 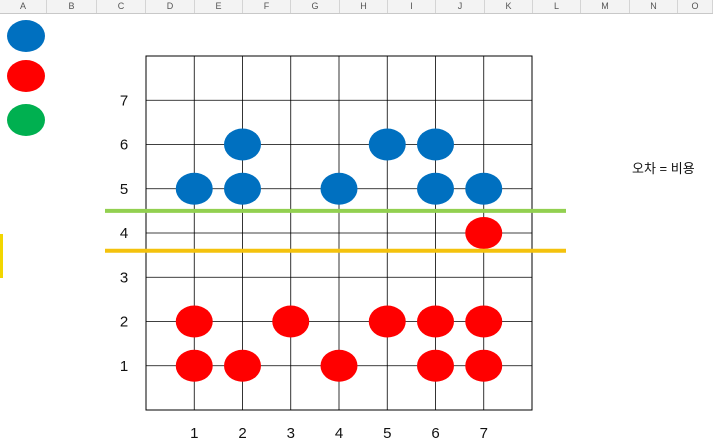 What do you see at coordinates (124, 322) in the screenshot?
I see `y-tick-label: 2` at bounding box center [124, 322].